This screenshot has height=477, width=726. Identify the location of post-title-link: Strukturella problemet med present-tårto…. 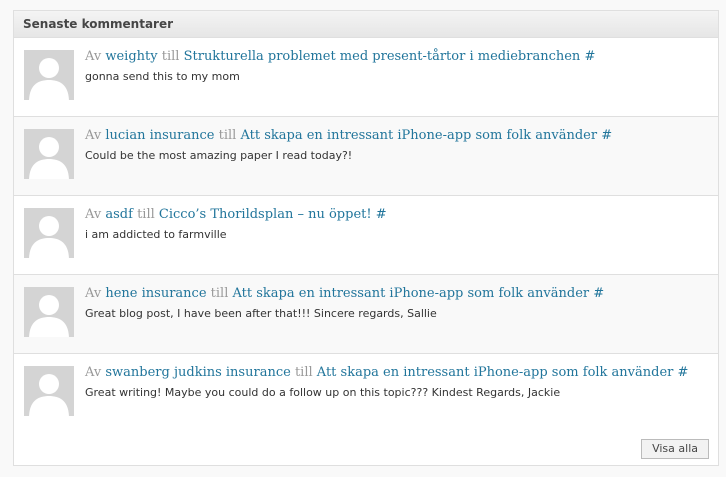
(382, 56).